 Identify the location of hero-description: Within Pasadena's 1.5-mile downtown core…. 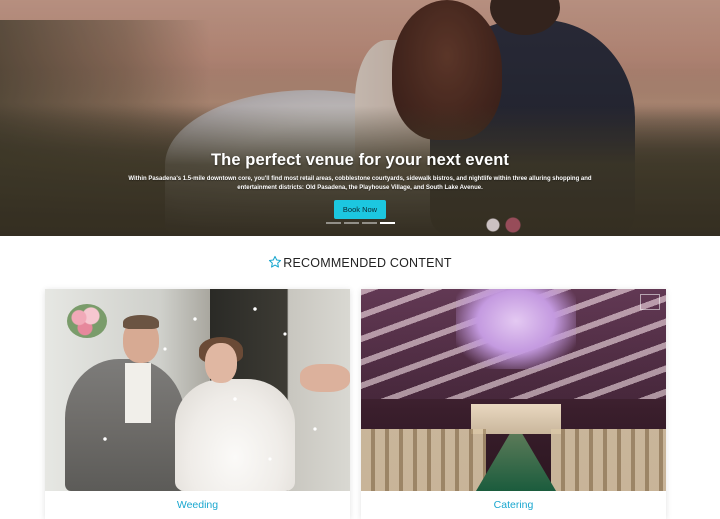
(360, 183).